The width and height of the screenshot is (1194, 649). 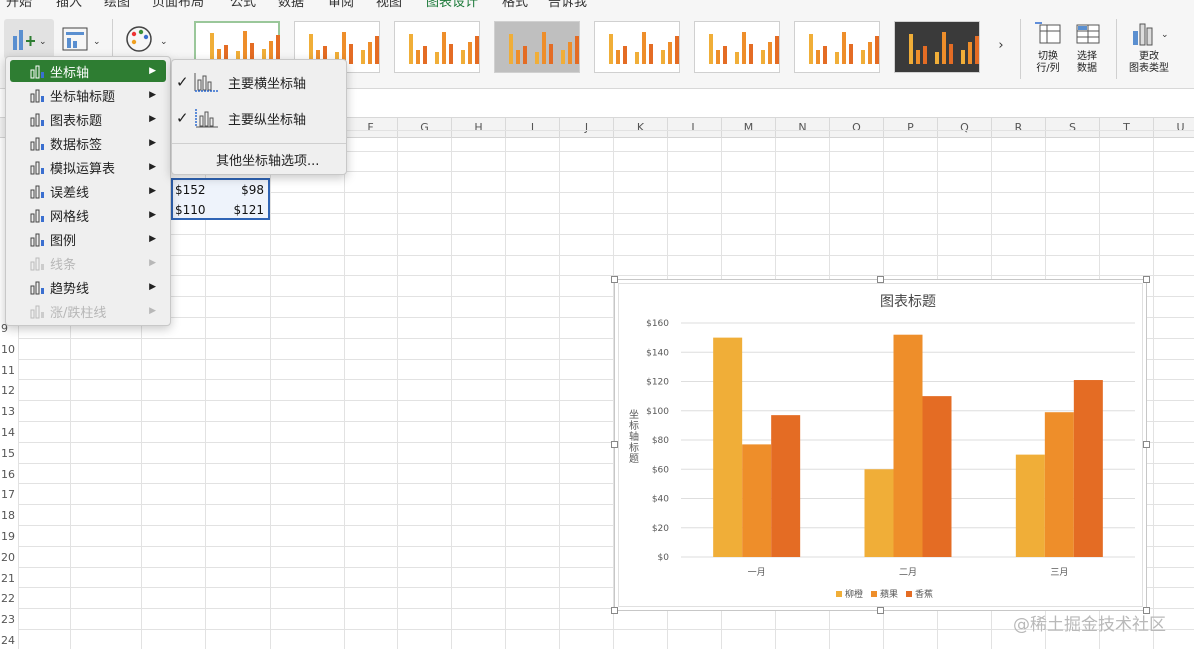 I want to click on change-colors-button: ⌄, so click(x=146, y=39).